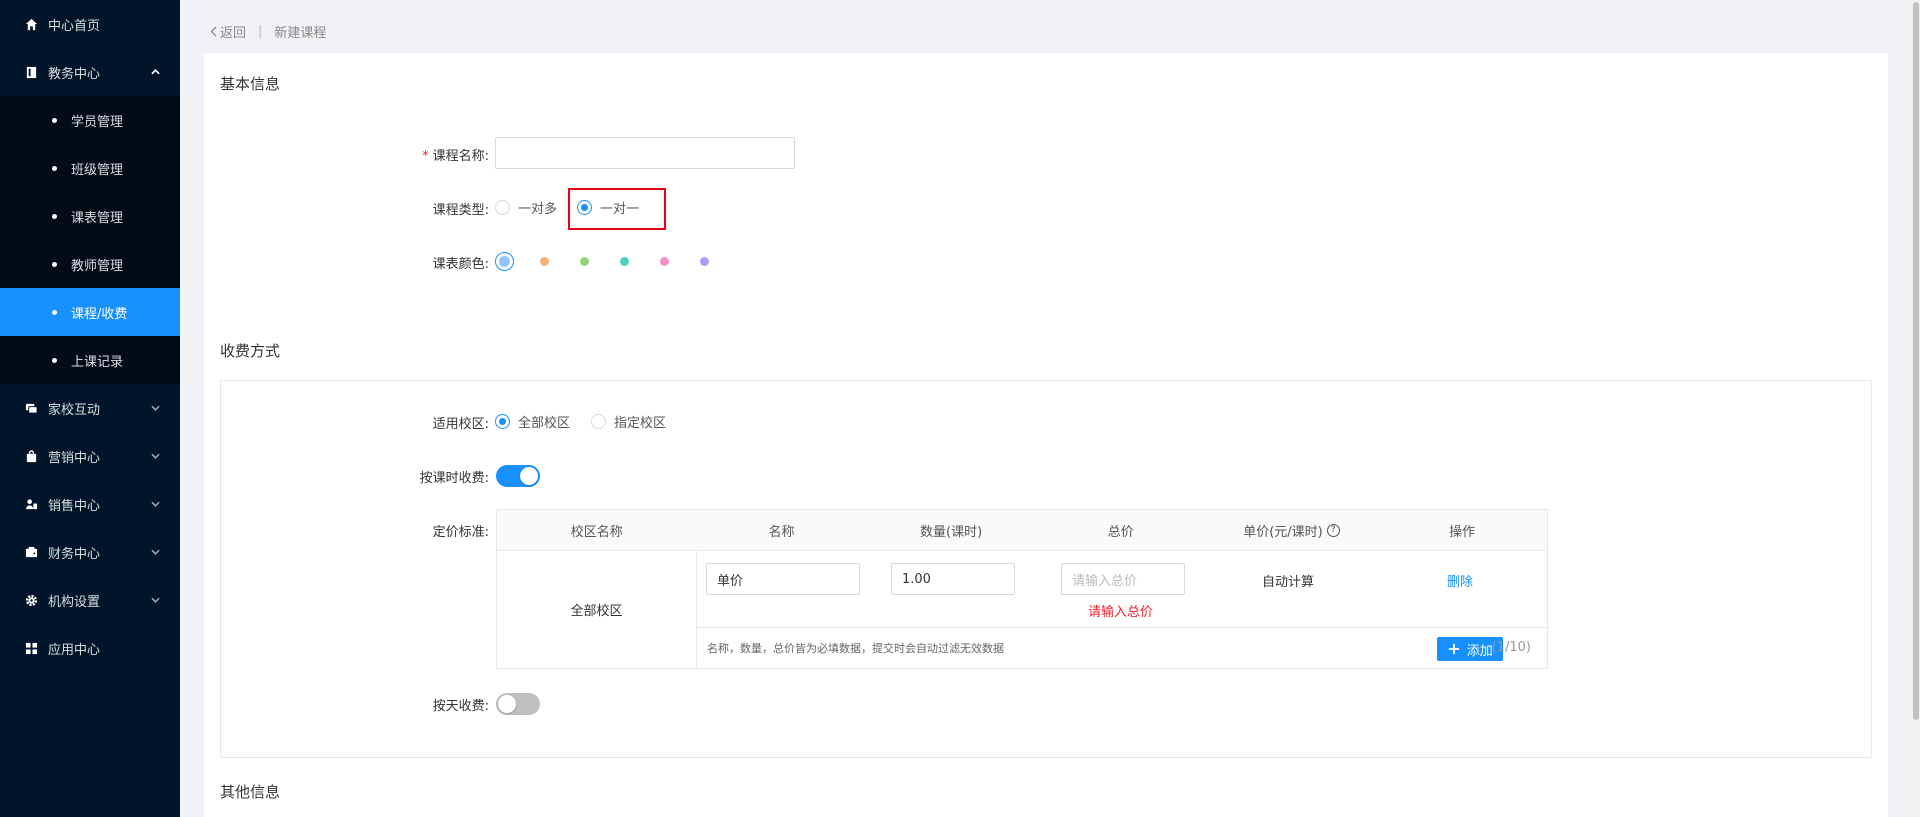  What do you see at coordinates (1462, 532) in the screenshot?
I see `column-header: 操作` at bounding box center [1462, 532].